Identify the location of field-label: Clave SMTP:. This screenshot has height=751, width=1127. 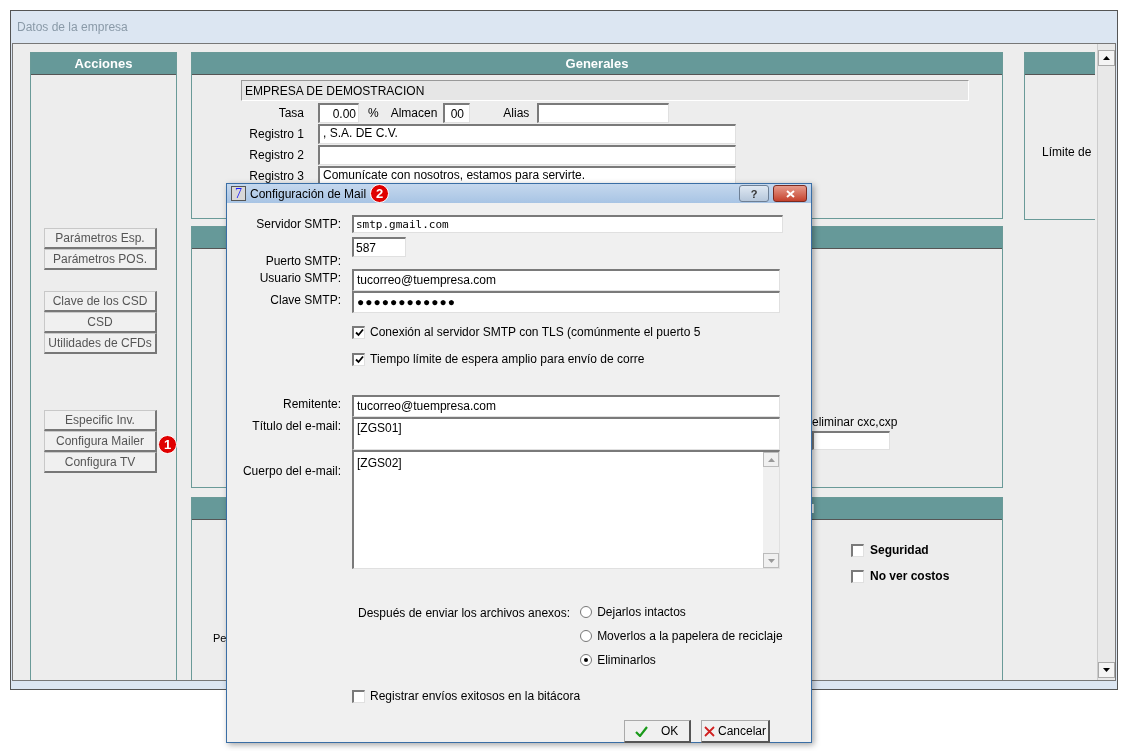
(305, 300).